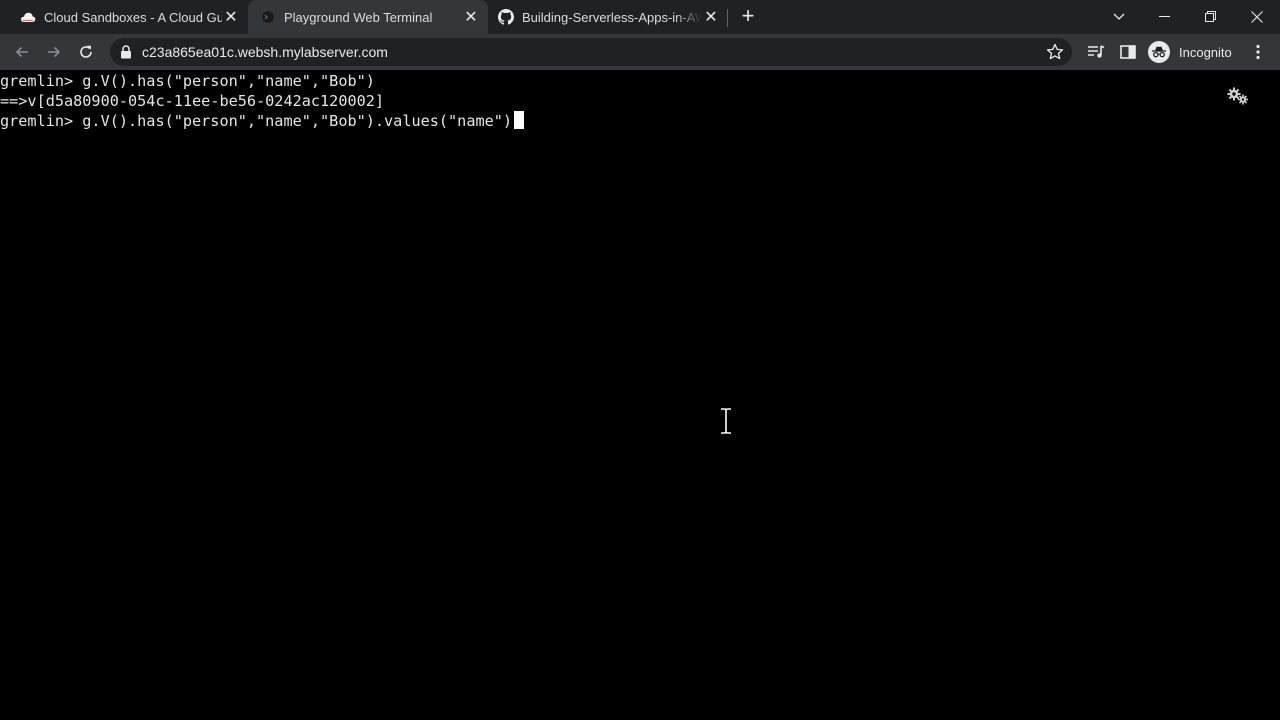  Describe the element at coordinates (1159, 52) in the screenshot. I see `incognito-icon` at that location.